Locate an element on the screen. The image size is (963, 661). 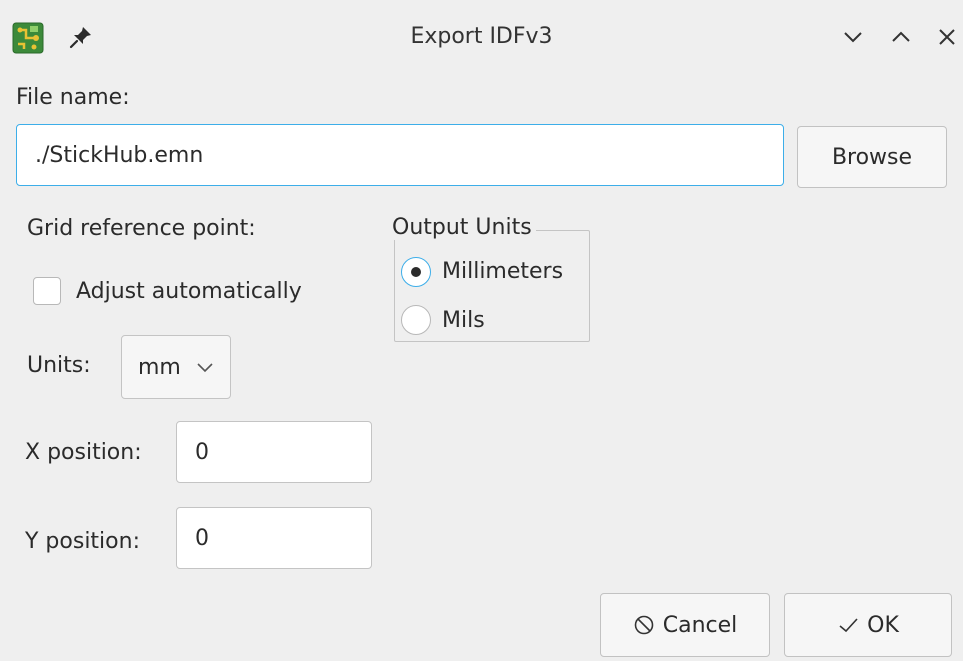
units-label: Units: is located at coordinates (59, 365).